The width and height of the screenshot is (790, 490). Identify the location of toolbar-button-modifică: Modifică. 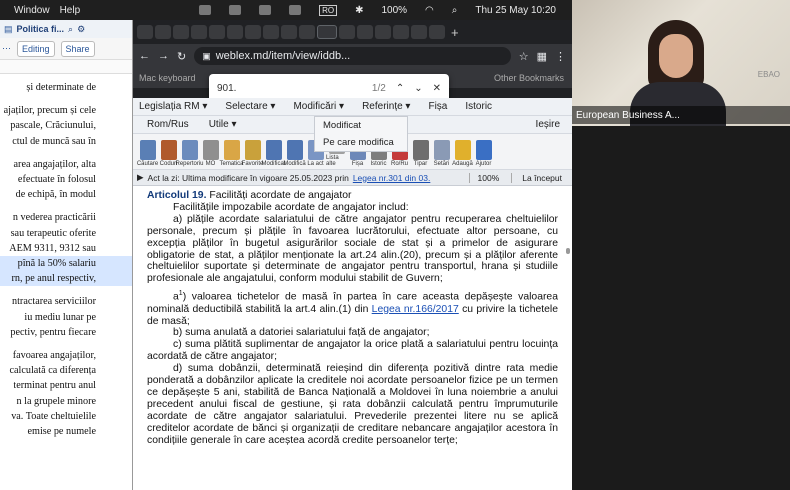
(294, 153).